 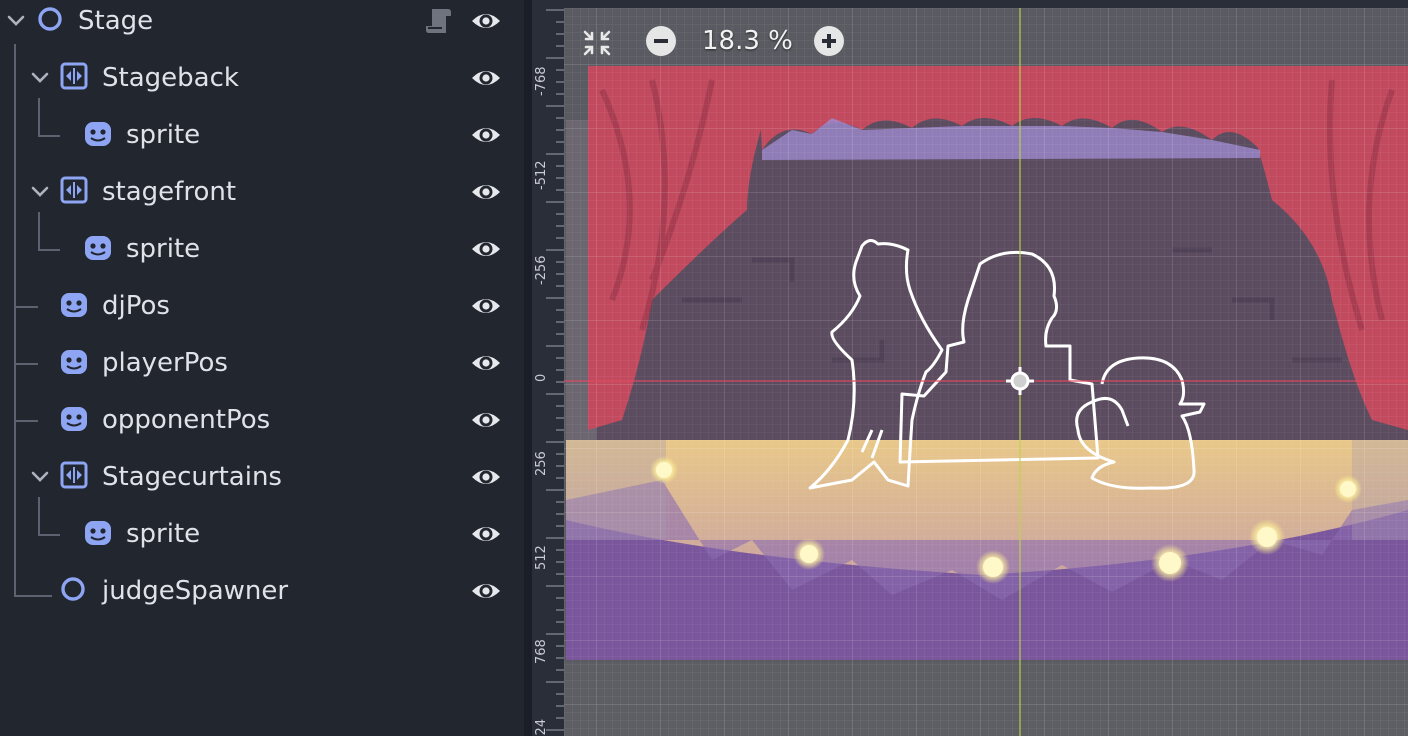 I want to click on scene-tree-item-playerpos: playerPos, so click(x=262, y=363).